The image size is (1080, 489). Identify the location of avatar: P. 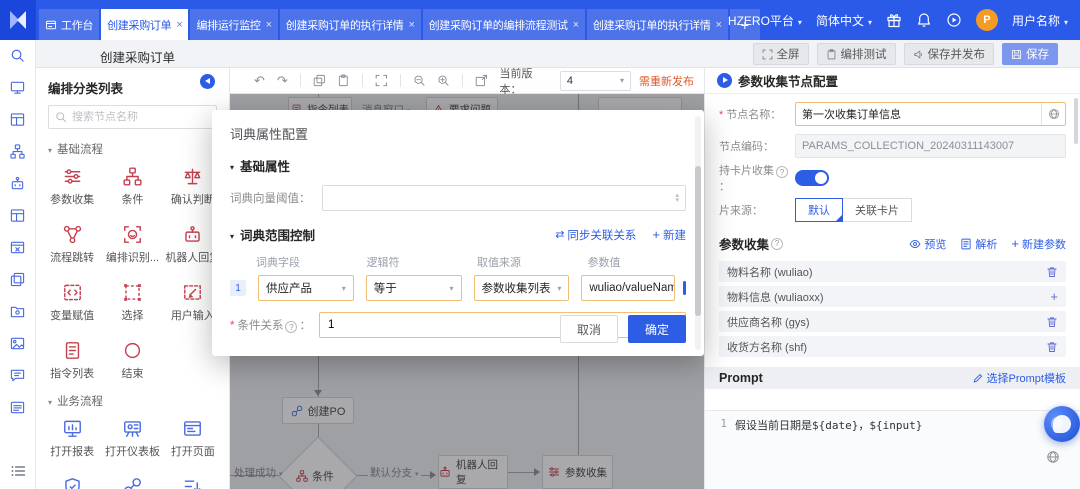
(986, 20).